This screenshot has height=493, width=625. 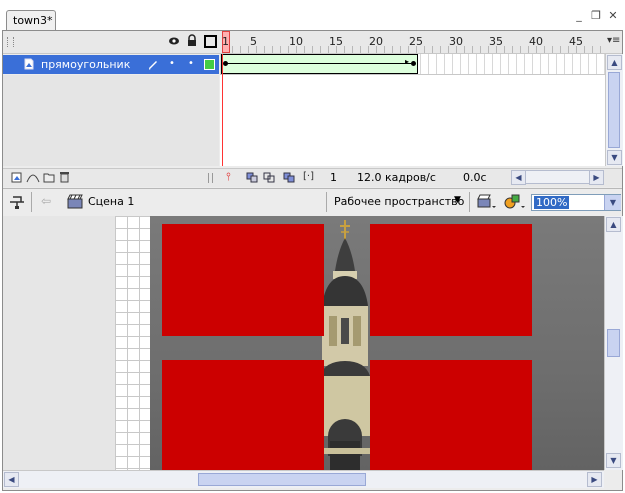 I want to click on stage-vscrollbar: ▲ ▼, so click(x=613, y=343).